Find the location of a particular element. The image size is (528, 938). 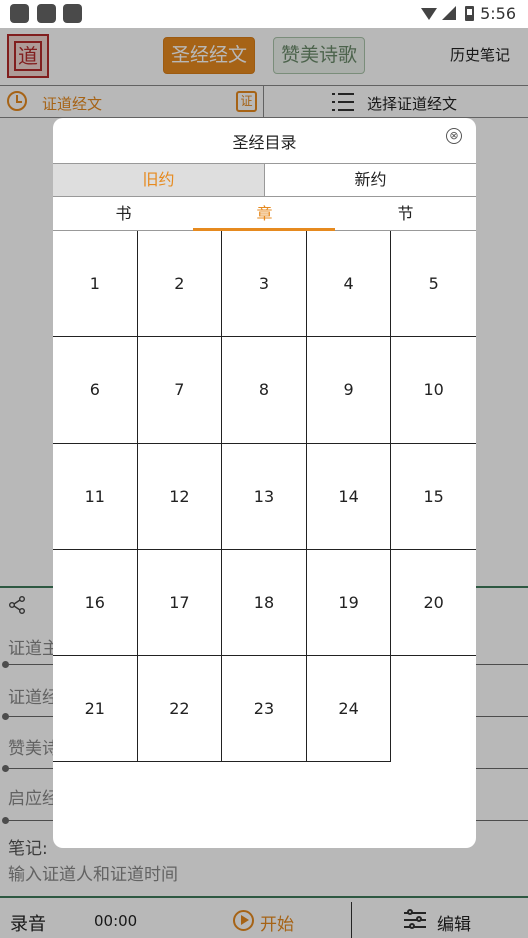

tab-chapter: 章 is located at coordinates (264, 213).